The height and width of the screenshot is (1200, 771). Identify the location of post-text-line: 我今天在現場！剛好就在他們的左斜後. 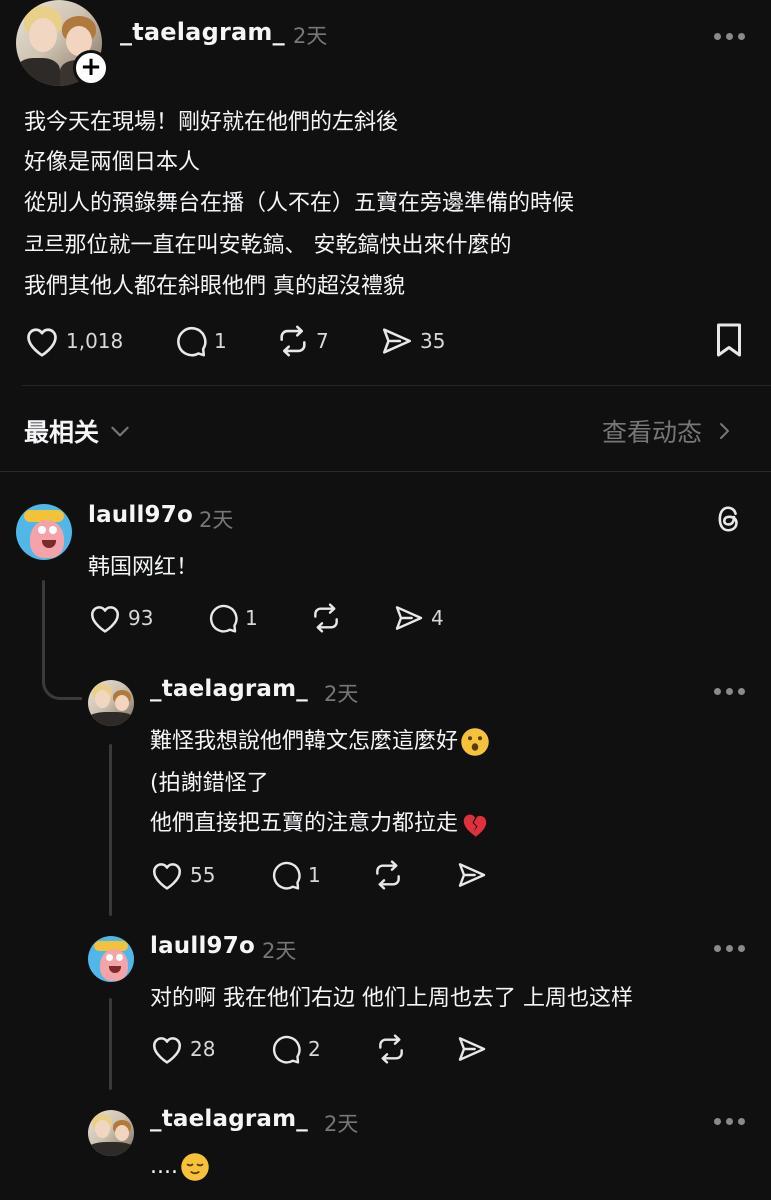
(211, 122).